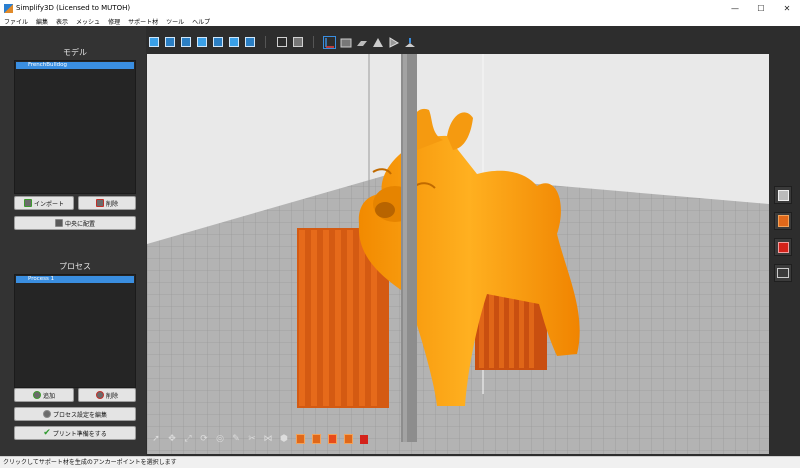  I want to click on menu-file: ファイル, so click(16, 21).